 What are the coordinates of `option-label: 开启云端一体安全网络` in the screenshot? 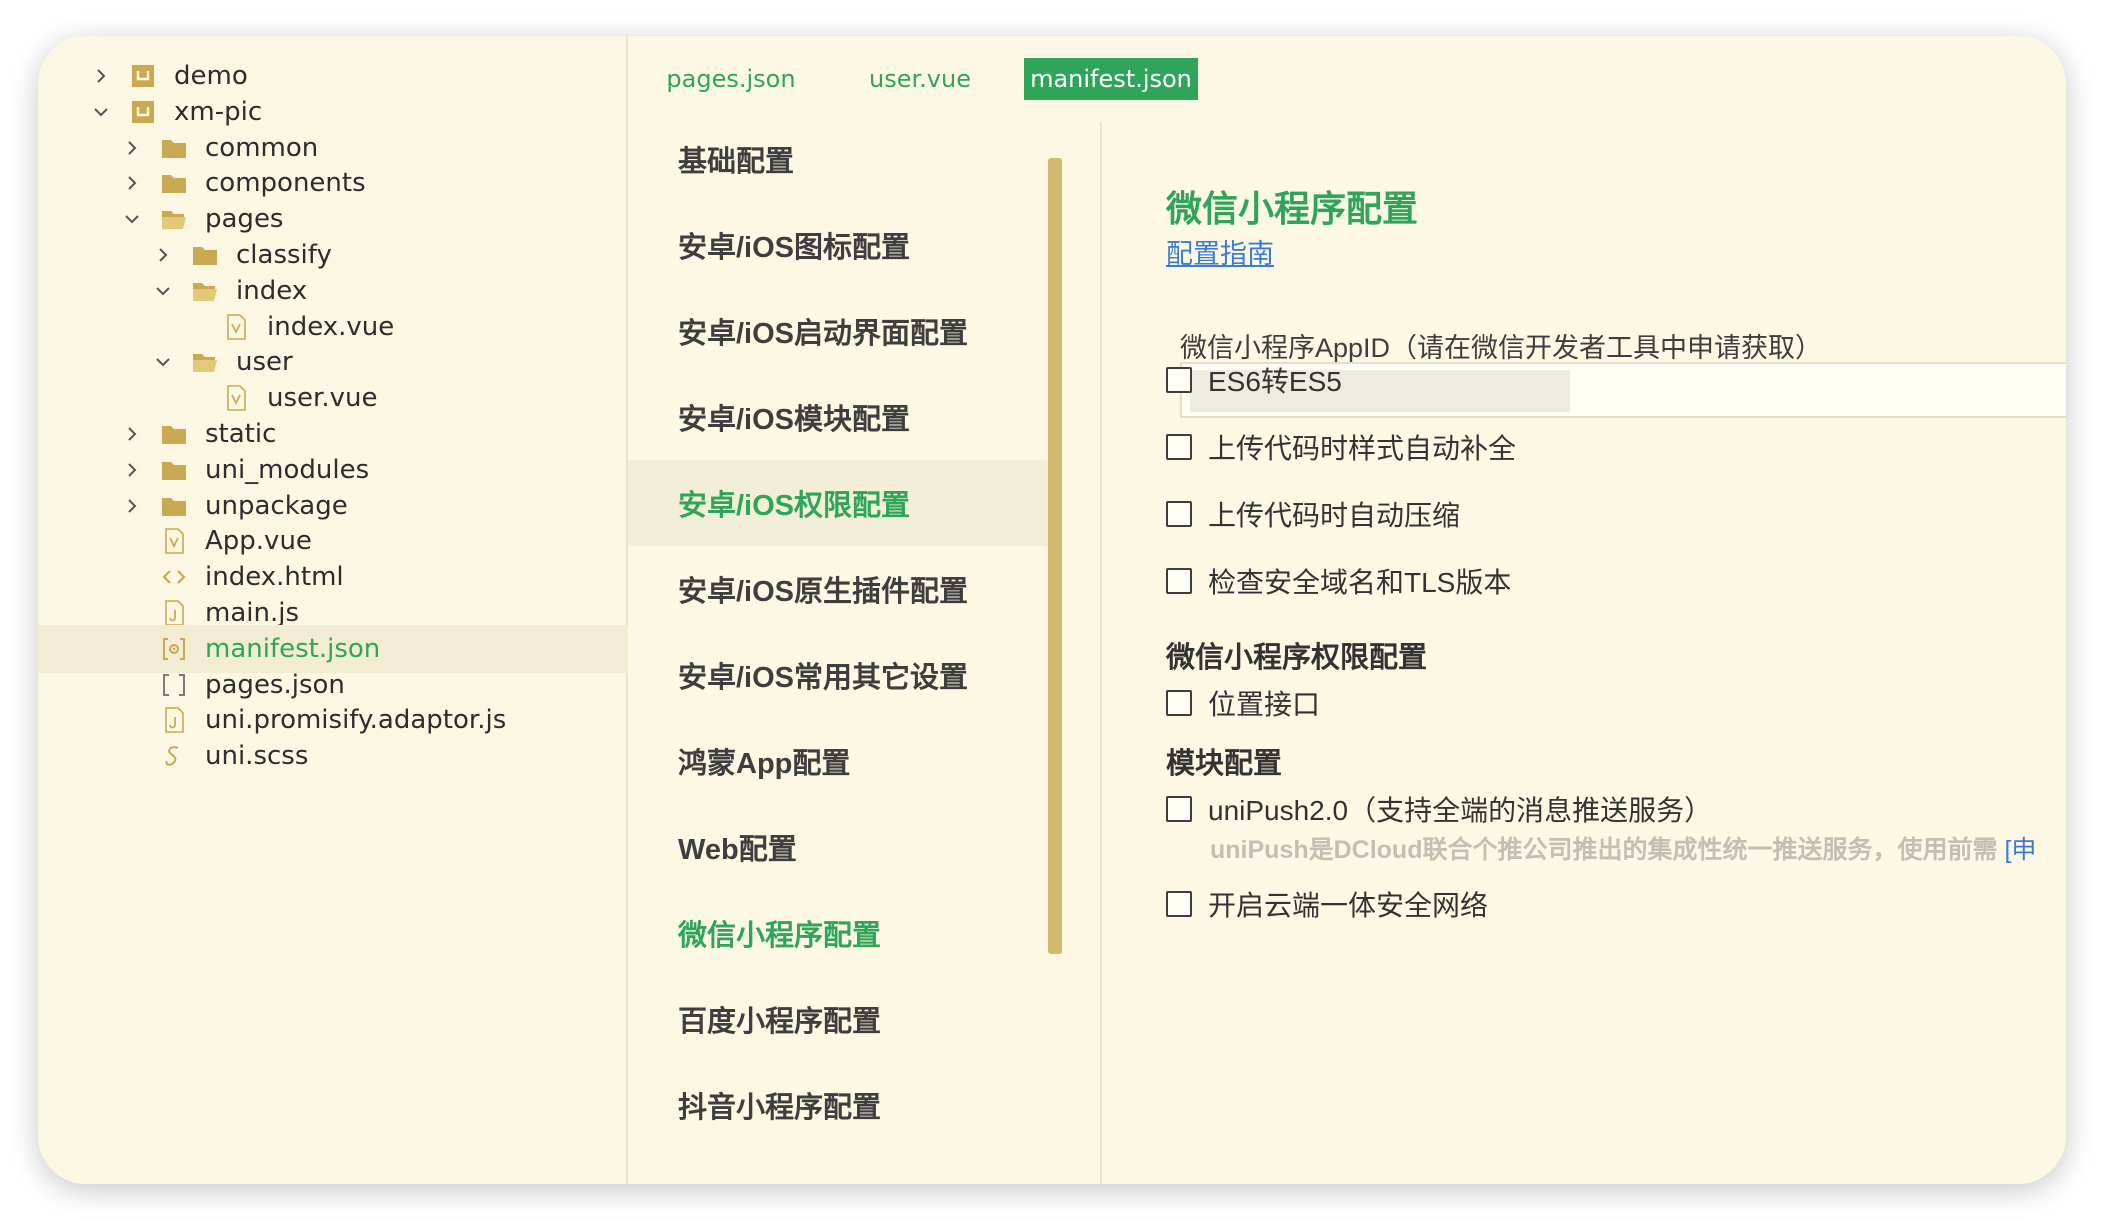 It's located at (1348, 905).